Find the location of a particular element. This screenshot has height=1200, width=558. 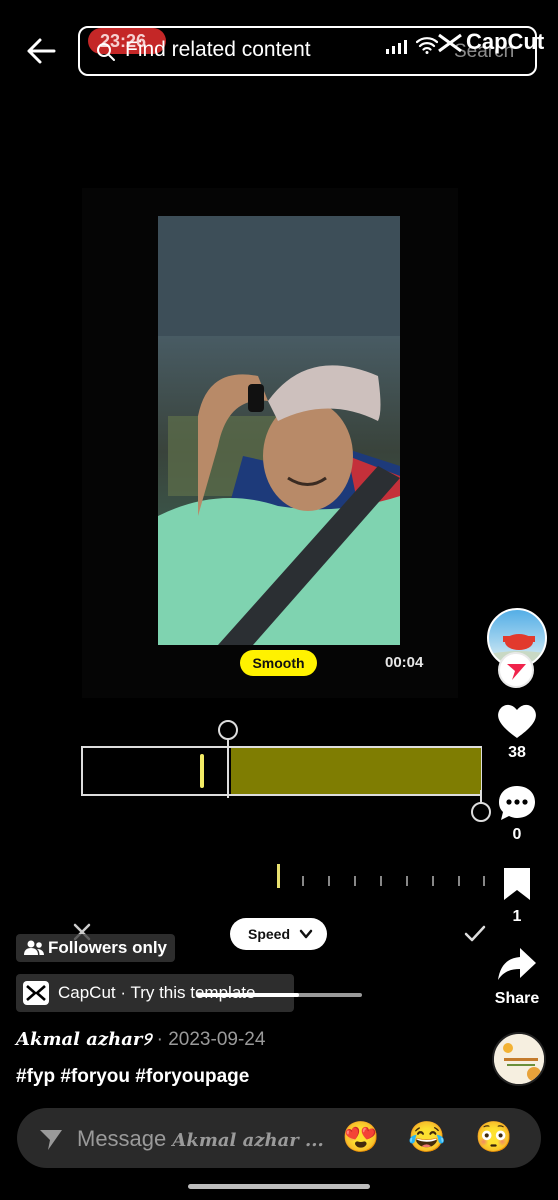

save-count: 1 is located at coordinates (517, 916).